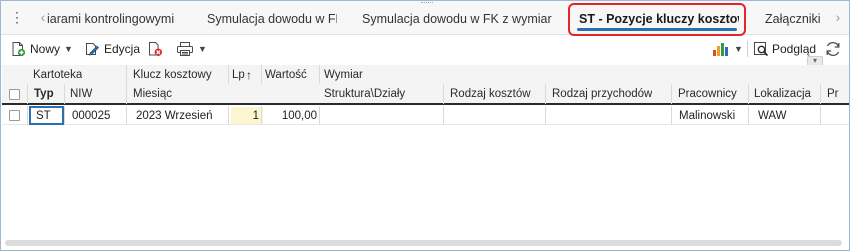  Describe the element at coordinates (343, 75) in the screenshot. I see `group-header-wymiar: Wymiar` at that location.